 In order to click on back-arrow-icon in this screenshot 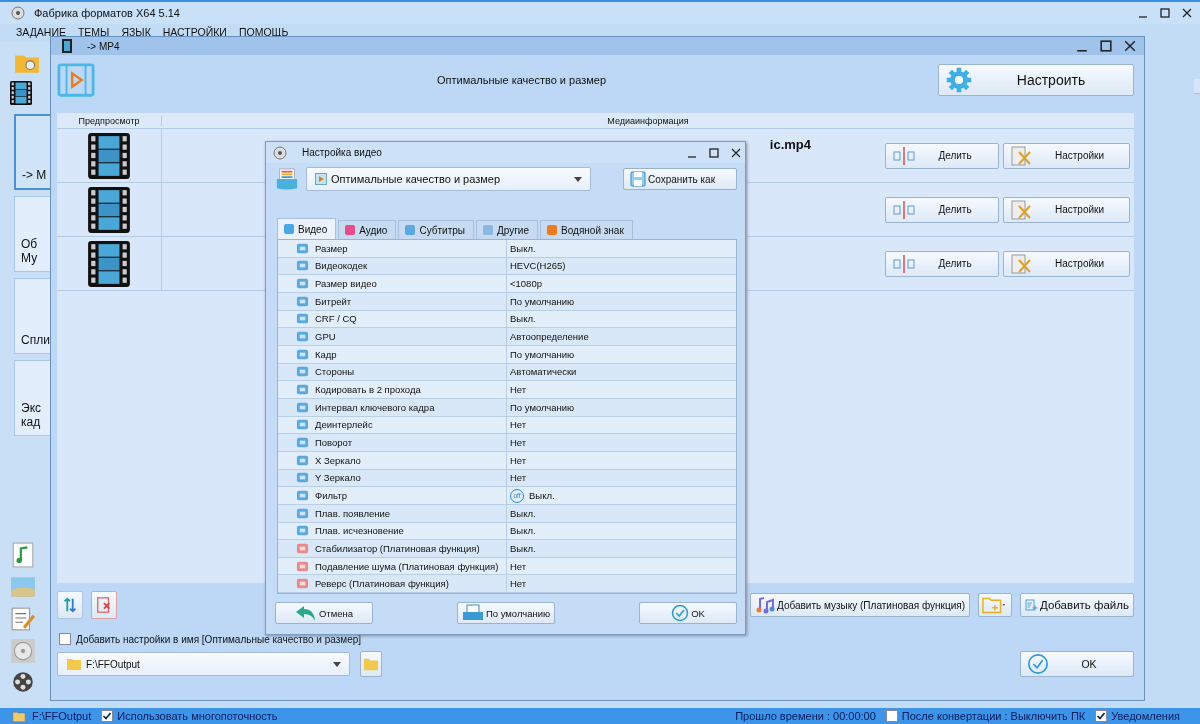, I will do `click(305, 613)`.